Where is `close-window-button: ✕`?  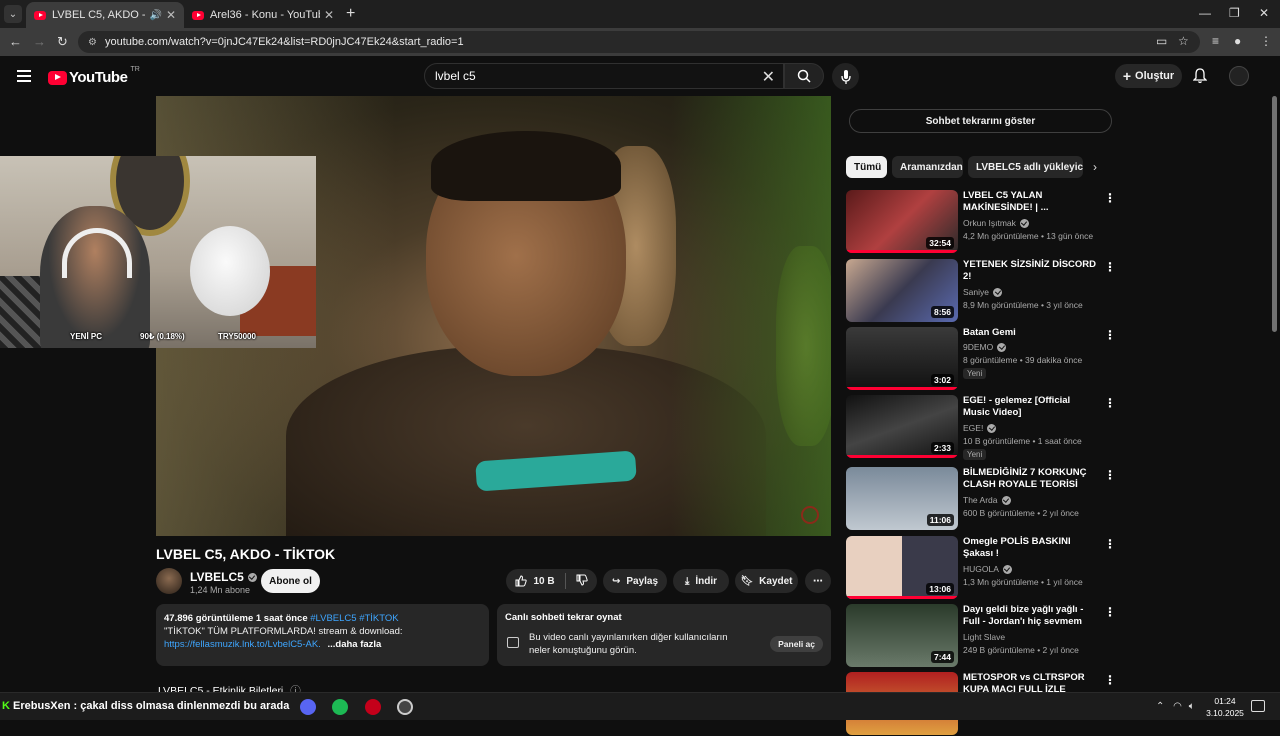 close-window-button: ✕ is located at coordinates (1264, 13).